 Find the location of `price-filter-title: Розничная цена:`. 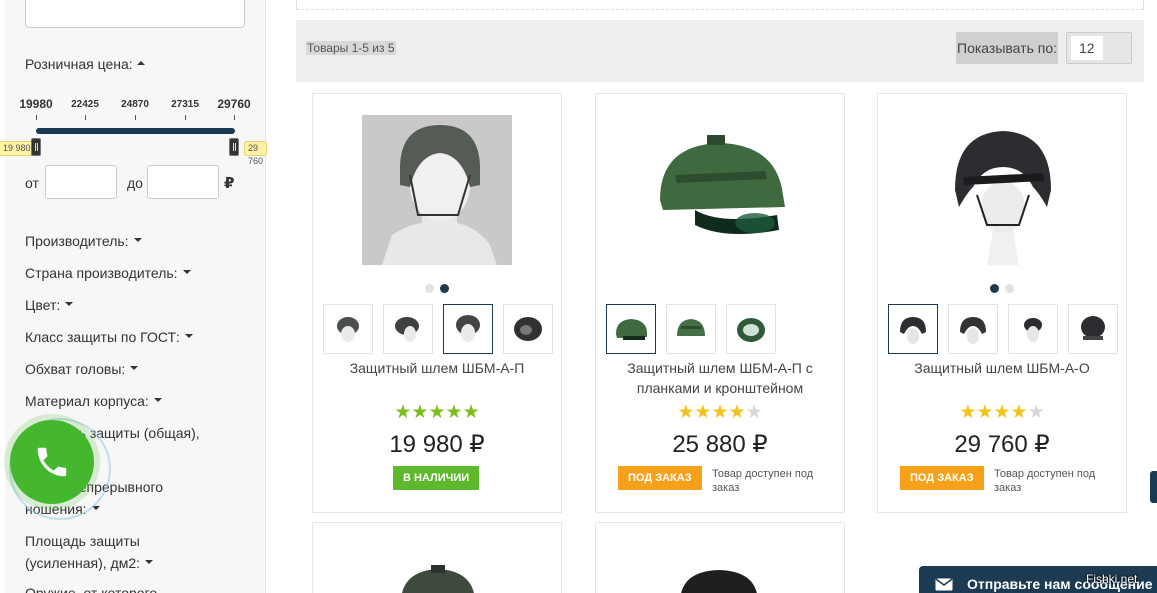

price-filter-title: Розничная цена: is located at coordinates (85, 64).